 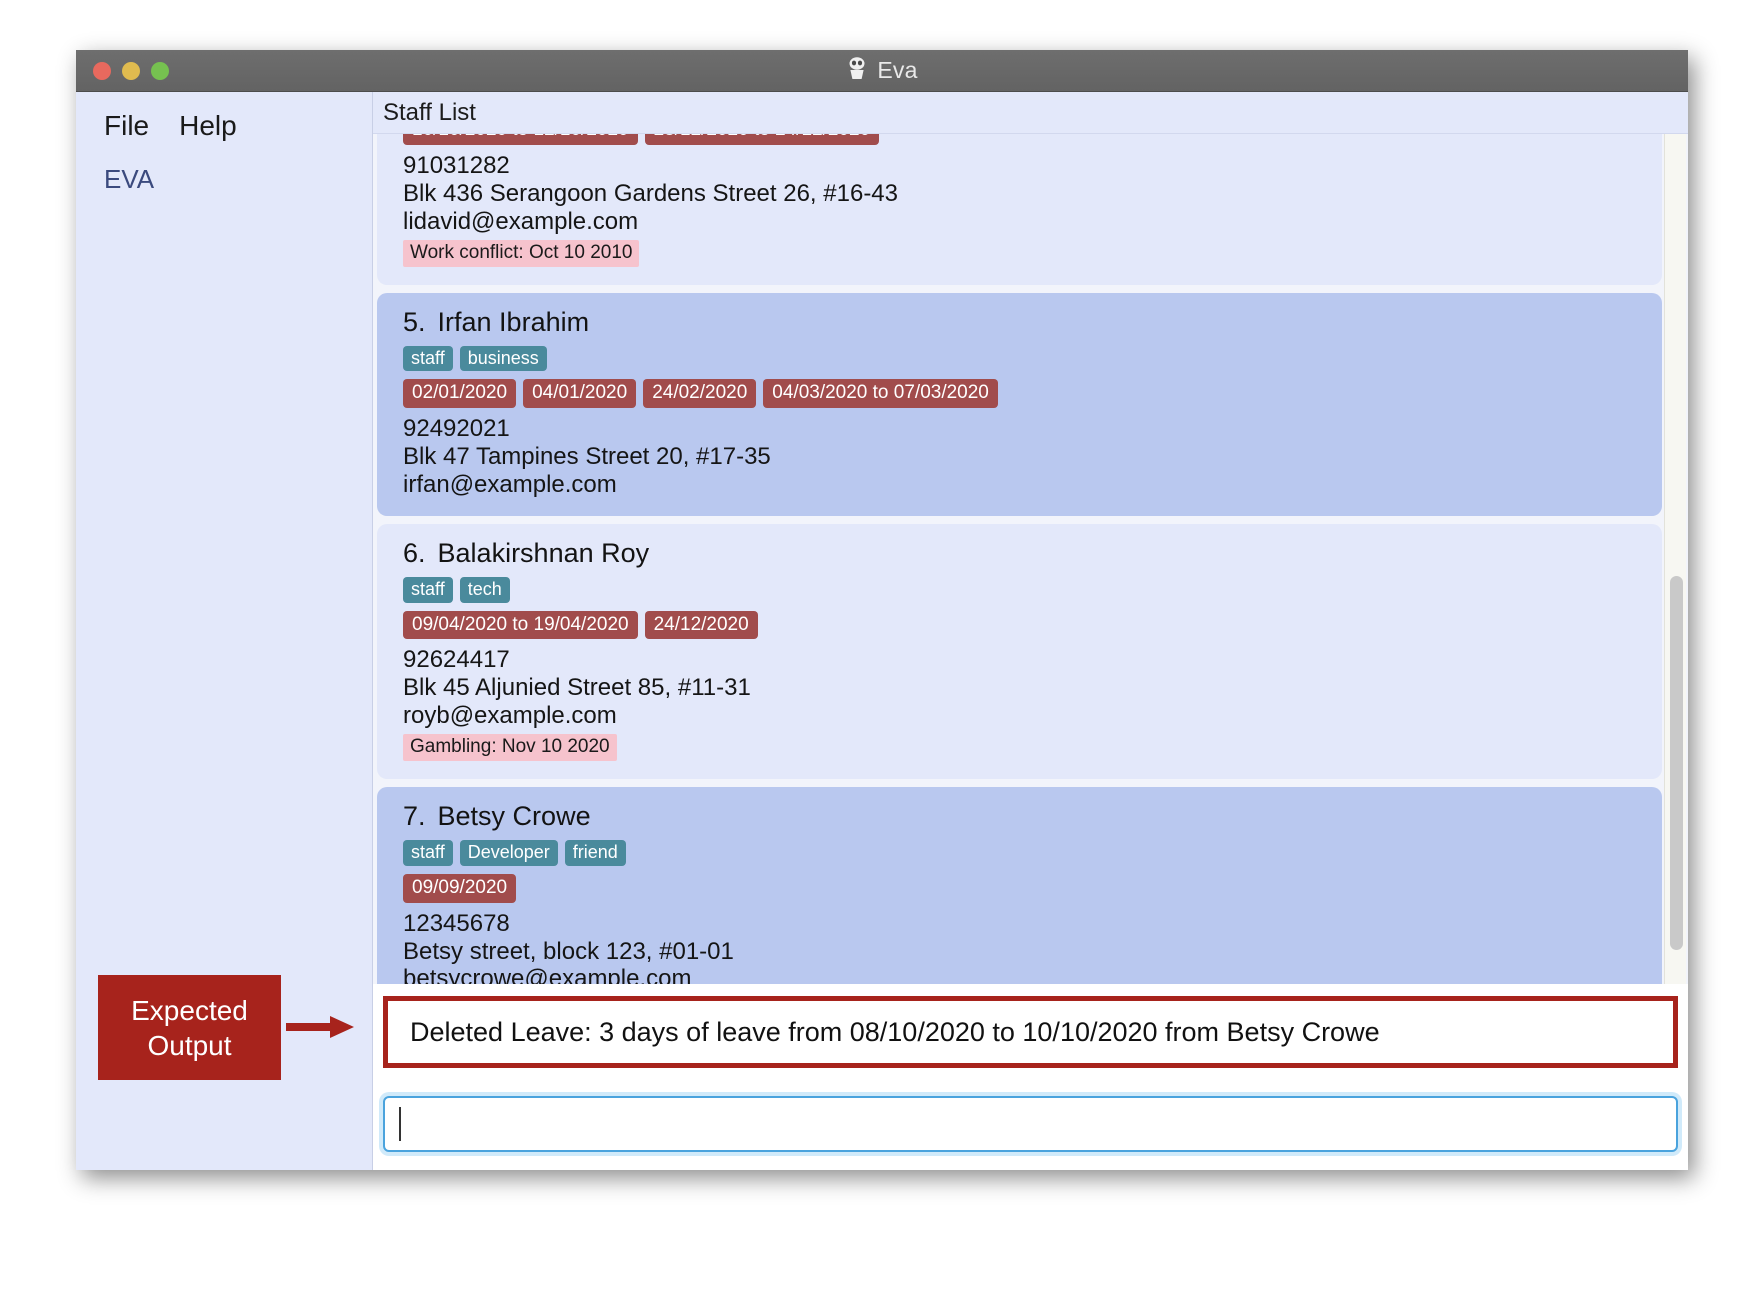 I want to click on staff-email: irfan@example.com, so click(x=510, y=484).